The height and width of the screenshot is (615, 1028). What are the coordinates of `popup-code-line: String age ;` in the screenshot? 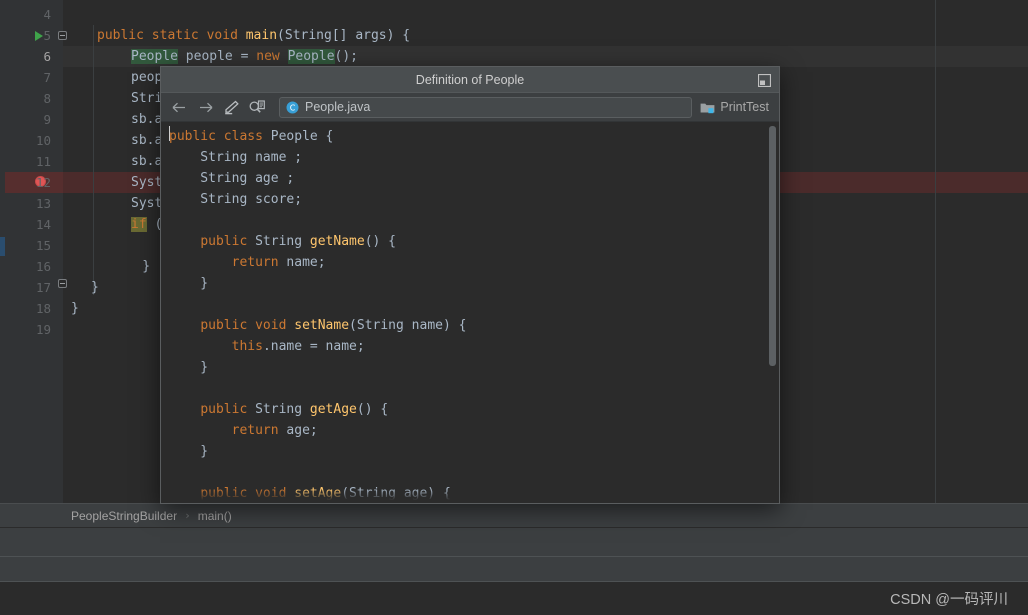 It's located at (231, 178).